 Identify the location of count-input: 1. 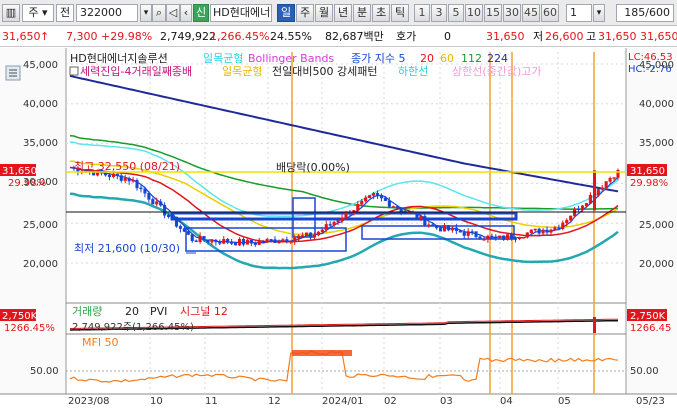
(579, 13).